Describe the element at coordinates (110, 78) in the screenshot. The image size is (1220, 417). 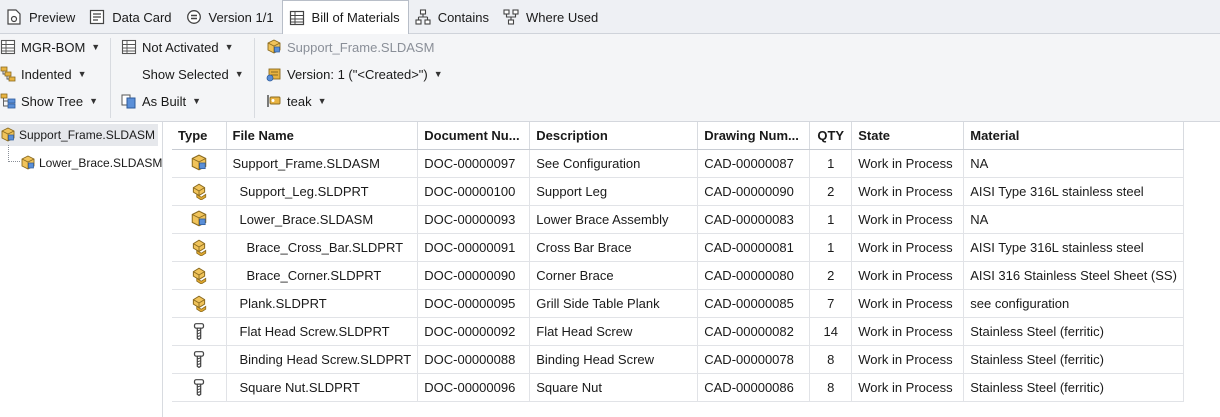
I see `toolbar-separator` at that location.